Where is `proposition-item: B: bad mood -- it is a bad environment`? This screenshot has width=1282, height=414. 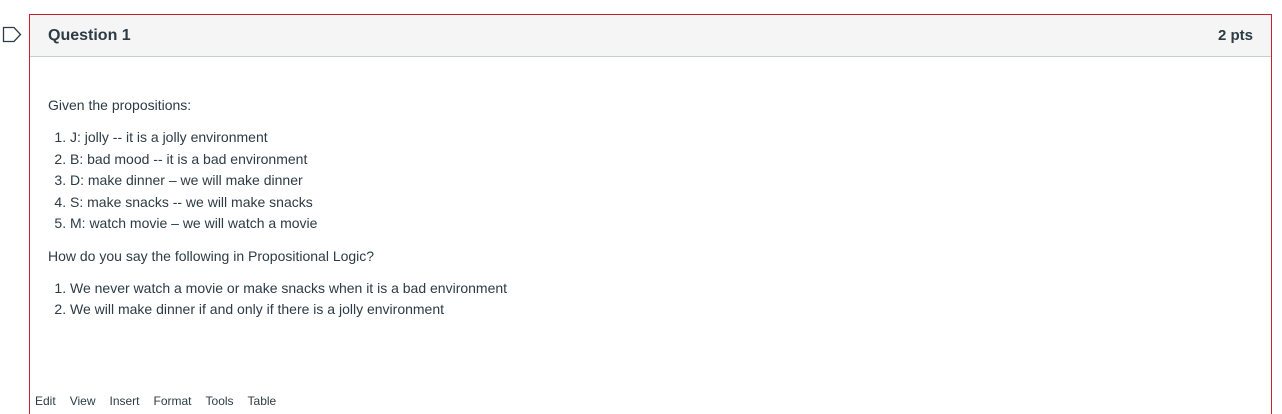 proposition-item: B: bad mood -- it is a bad environment is located at coordinates (661, 160).